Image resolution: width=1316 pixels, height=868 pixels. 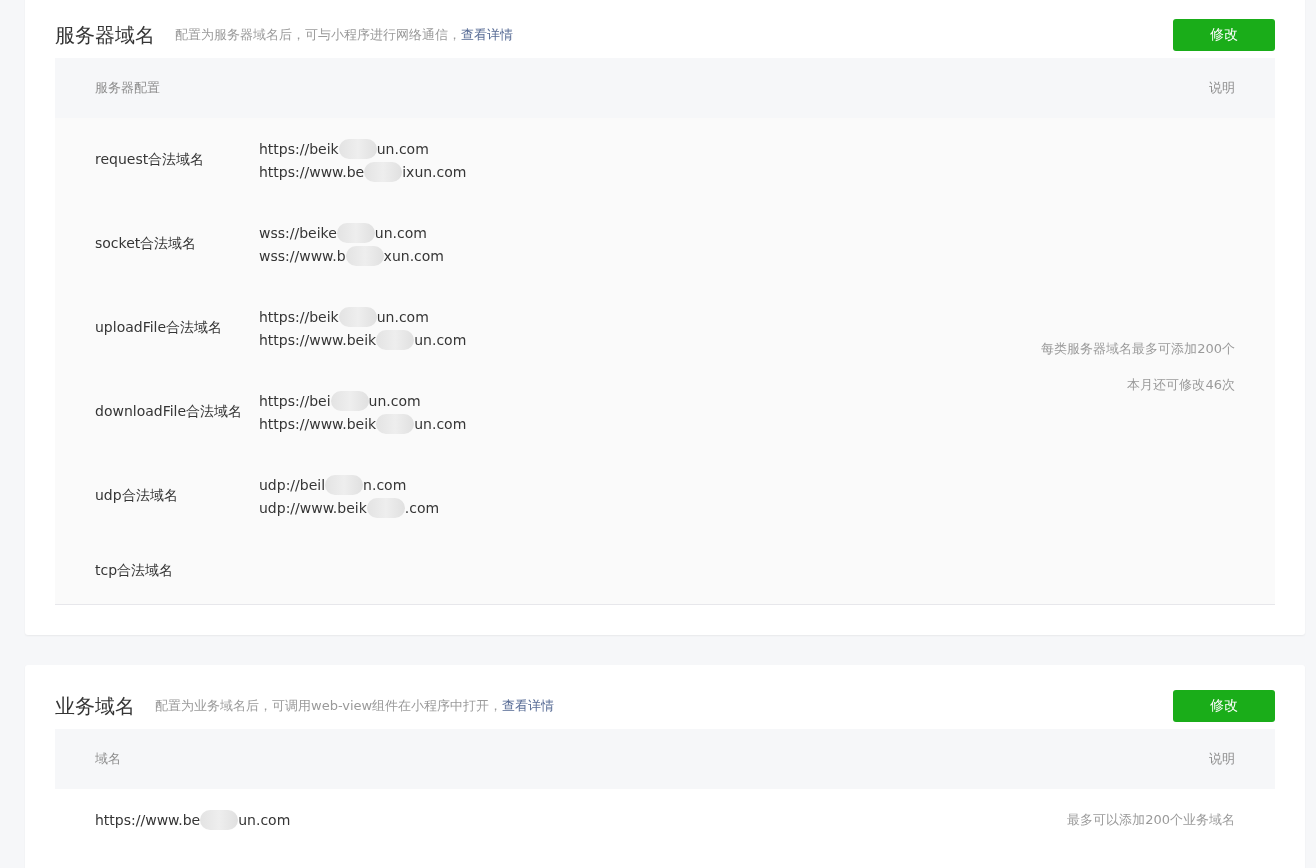 What do you see at coordinates (355, 706) in the screenshot?
I see `section-description: 配置为业务域名后，可调用web-view组件在小程序中打开，查看详情` at bounding box center [355, 706].